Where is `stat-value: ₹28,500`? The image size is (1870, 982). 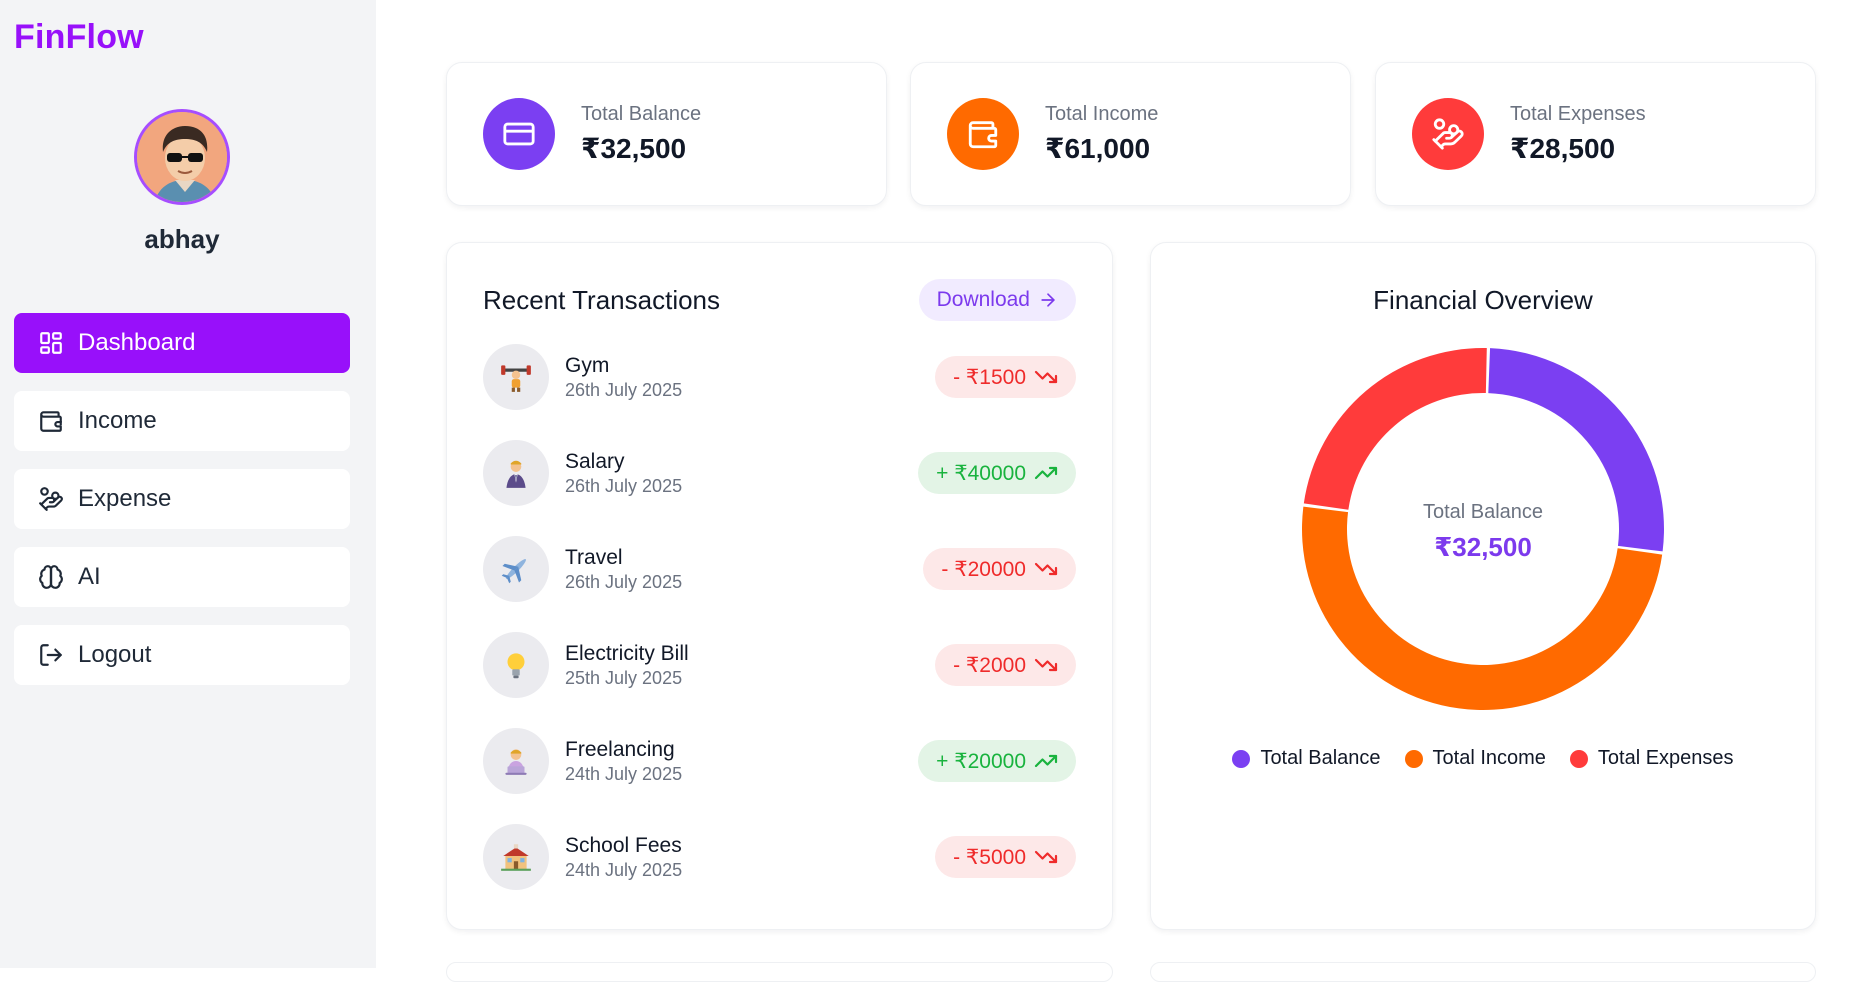 stat-value: ₹28,500 is located at coordinates (1563, 148).